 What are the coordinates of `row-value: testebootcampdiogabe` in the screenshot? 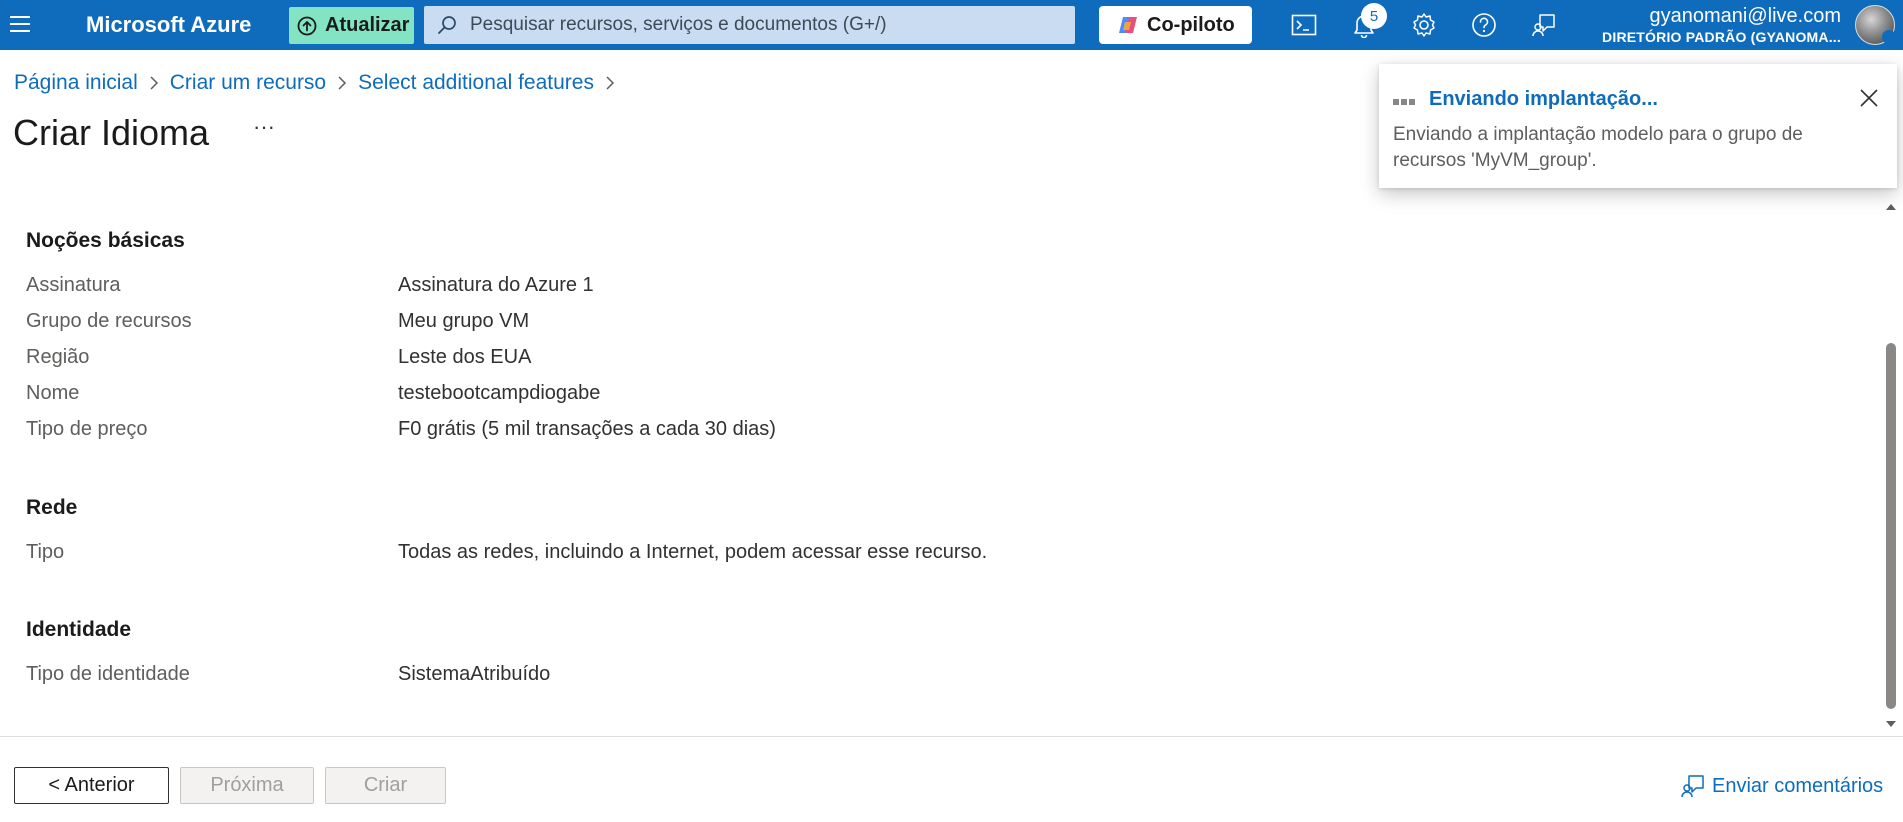 It's located at (499, 393).